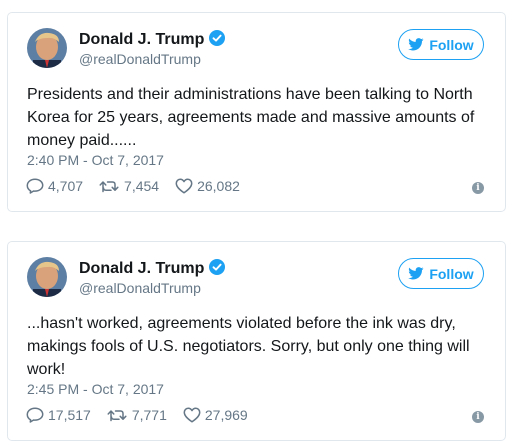 The width and height of the screenshot is (515, 447). What do you see at coordinates (218, 186) in the screenshot?
I see `like-count: 26,082` at bounding box center [218, 186].